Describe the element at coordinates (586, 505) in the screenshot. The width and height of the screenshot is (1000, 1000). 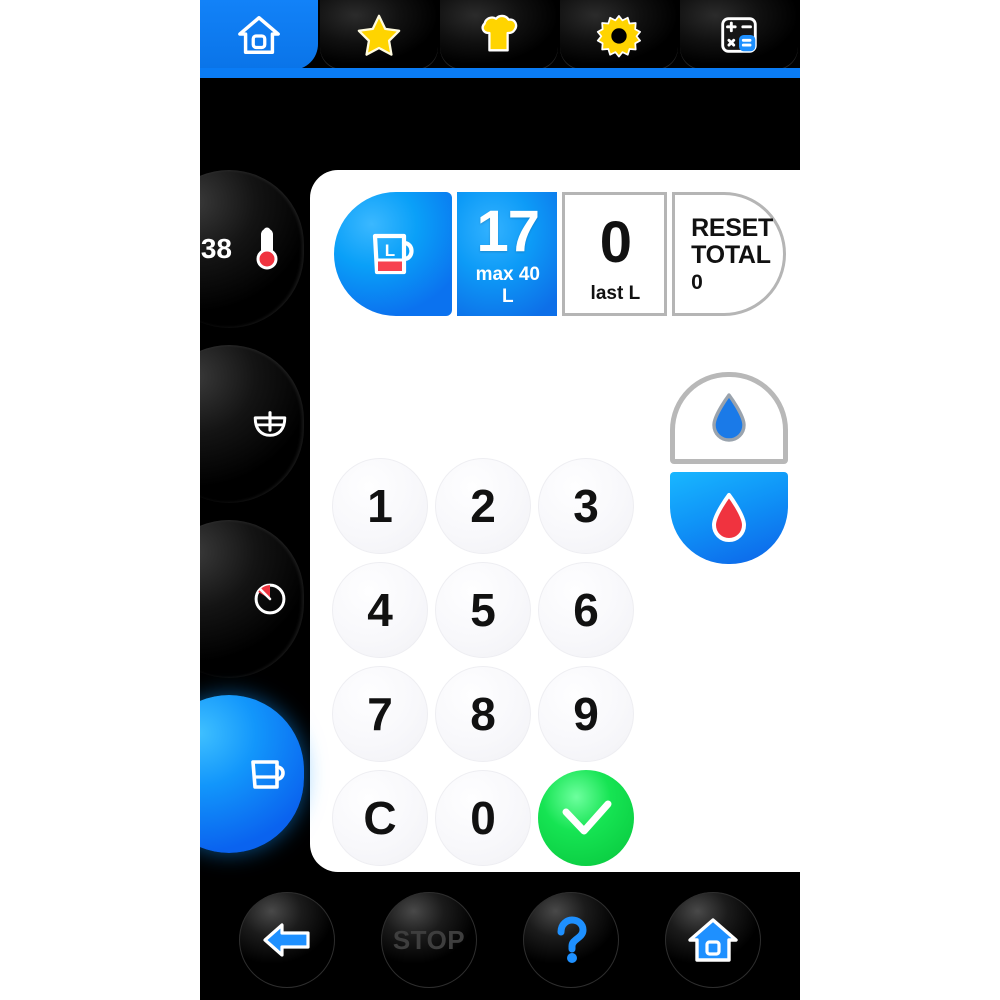
I see `key-3: 3` at that location.